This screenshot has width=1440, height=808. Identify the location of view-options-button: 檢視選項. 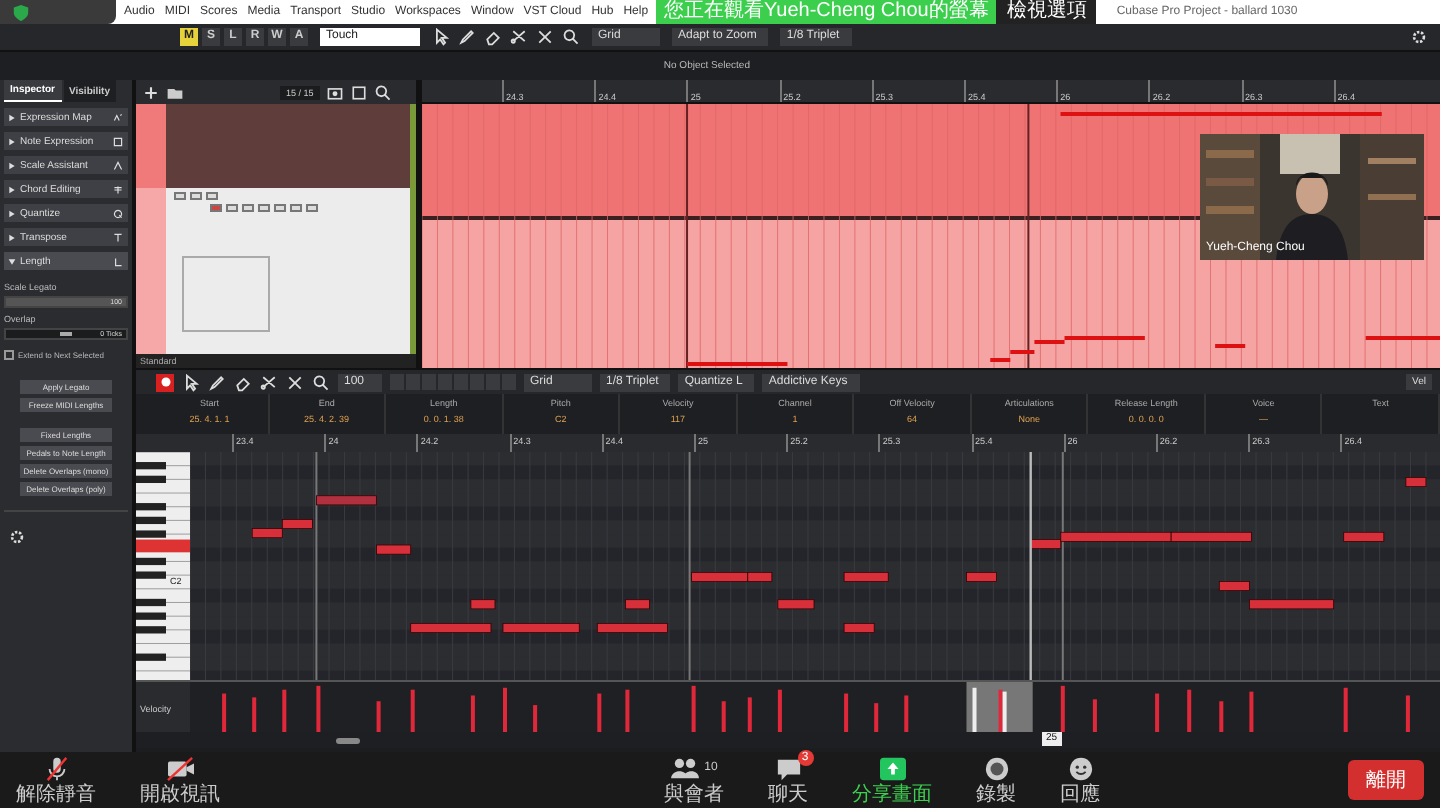
(1046, 12).